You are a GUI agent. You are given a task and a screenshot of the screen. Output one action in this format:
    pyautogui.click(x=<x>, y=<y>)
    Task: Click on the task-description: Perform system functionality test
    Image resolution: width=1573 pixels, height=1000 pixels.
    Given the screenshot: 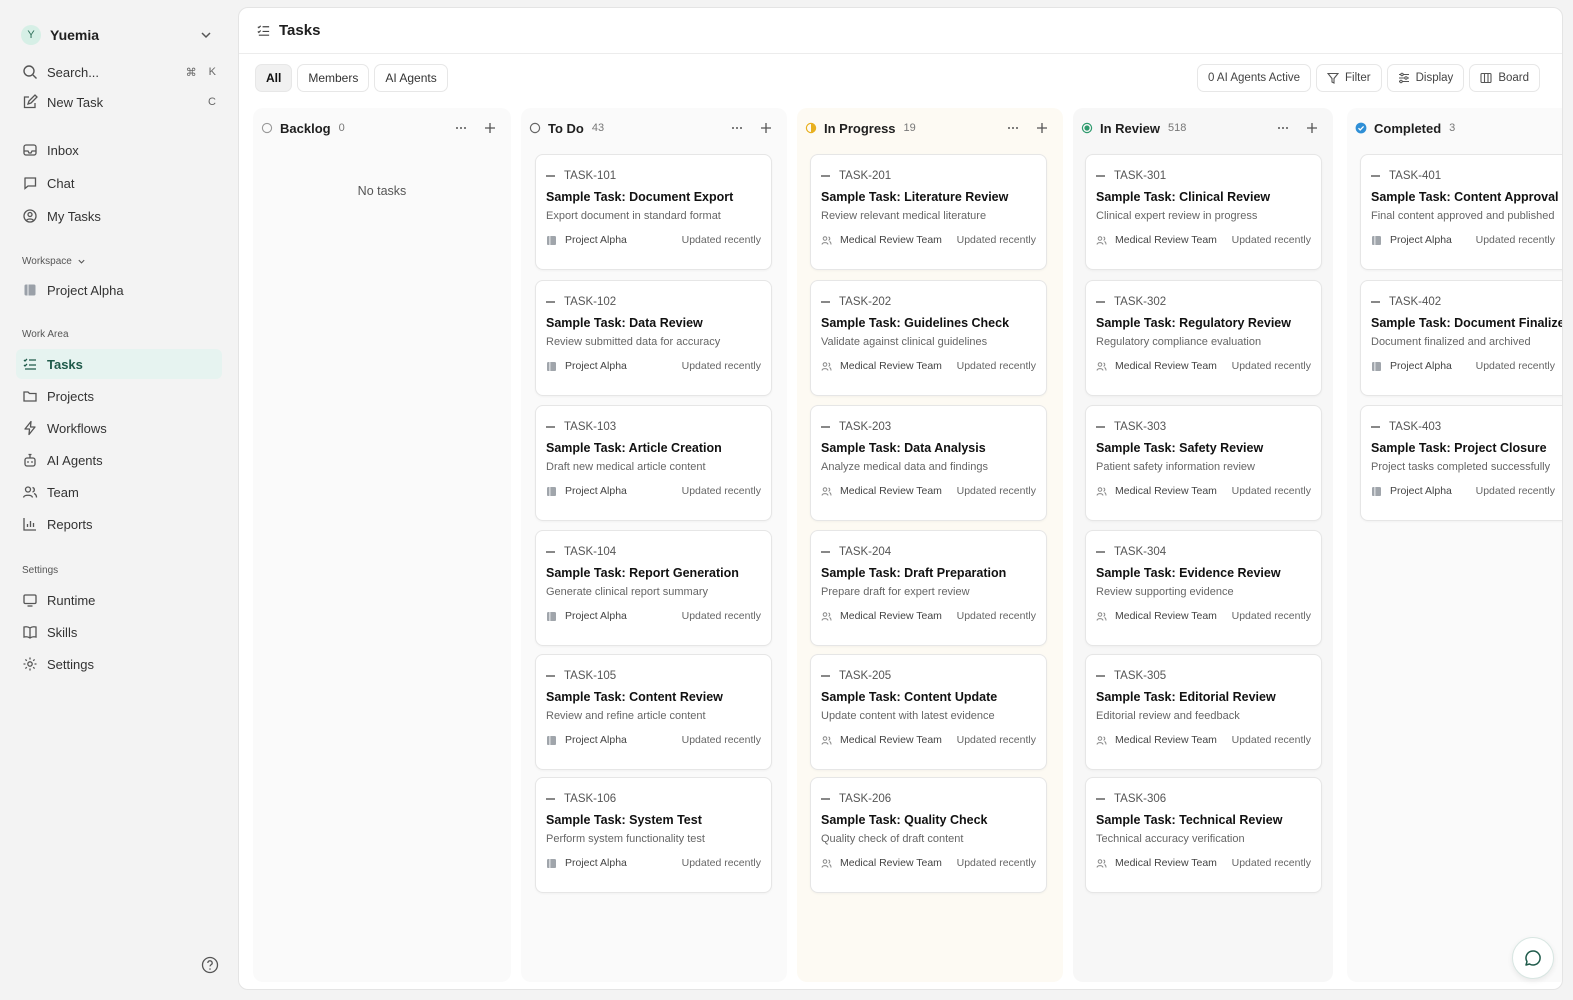 What is the action you would take?
    pyautogui.click(x=625, y=839)
    